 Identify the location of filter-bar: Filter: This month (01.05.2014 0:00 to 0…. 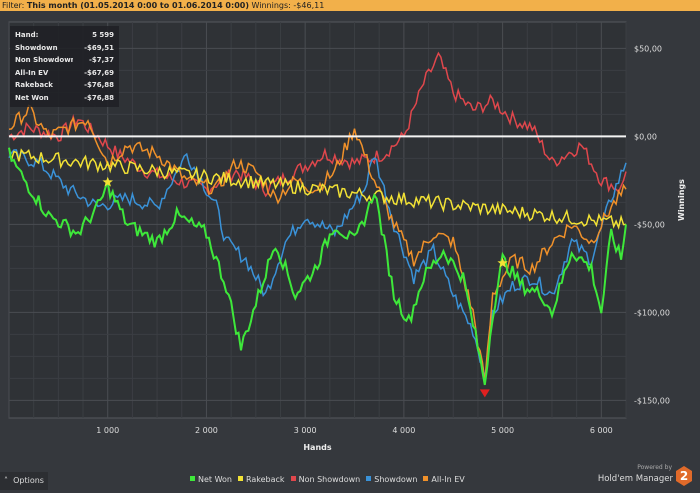
(350, 5).